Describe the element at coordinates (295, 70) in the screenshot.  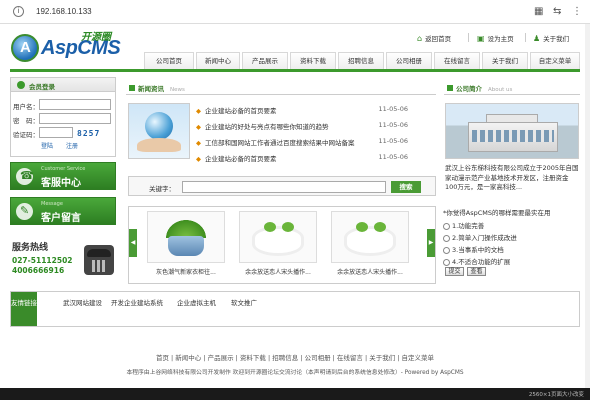
I see `nav-divider` at that location.